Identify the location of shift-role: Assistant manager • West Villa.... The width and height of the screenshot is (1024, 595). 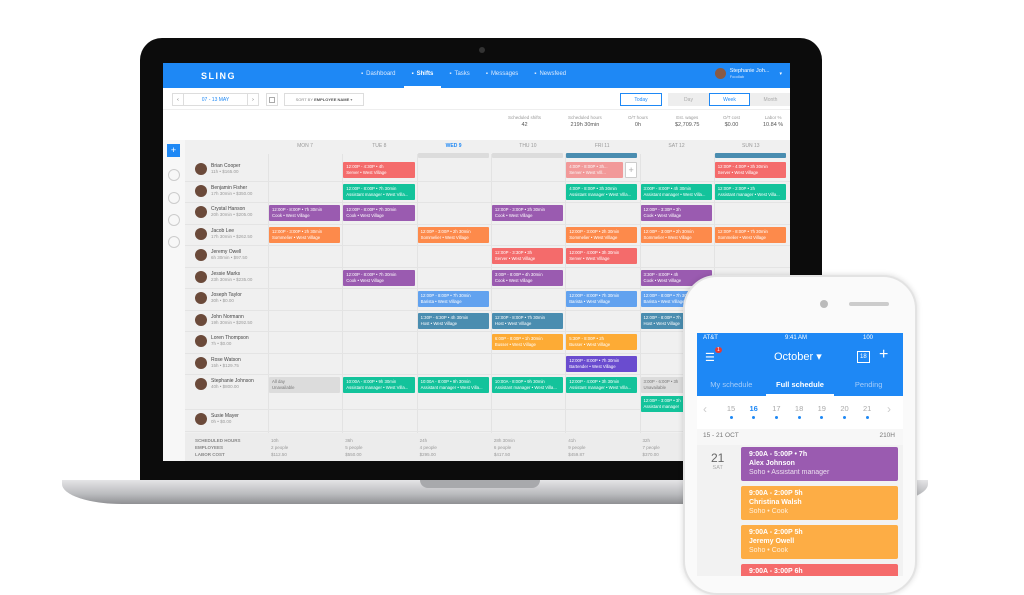
(600, 194).